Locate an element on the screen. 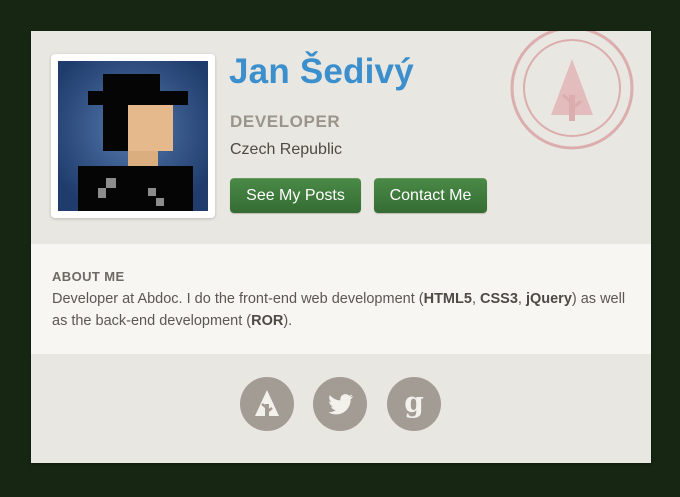 This screenshot has height=497, width=680. google-link: g is located at coordinates (414, 404).